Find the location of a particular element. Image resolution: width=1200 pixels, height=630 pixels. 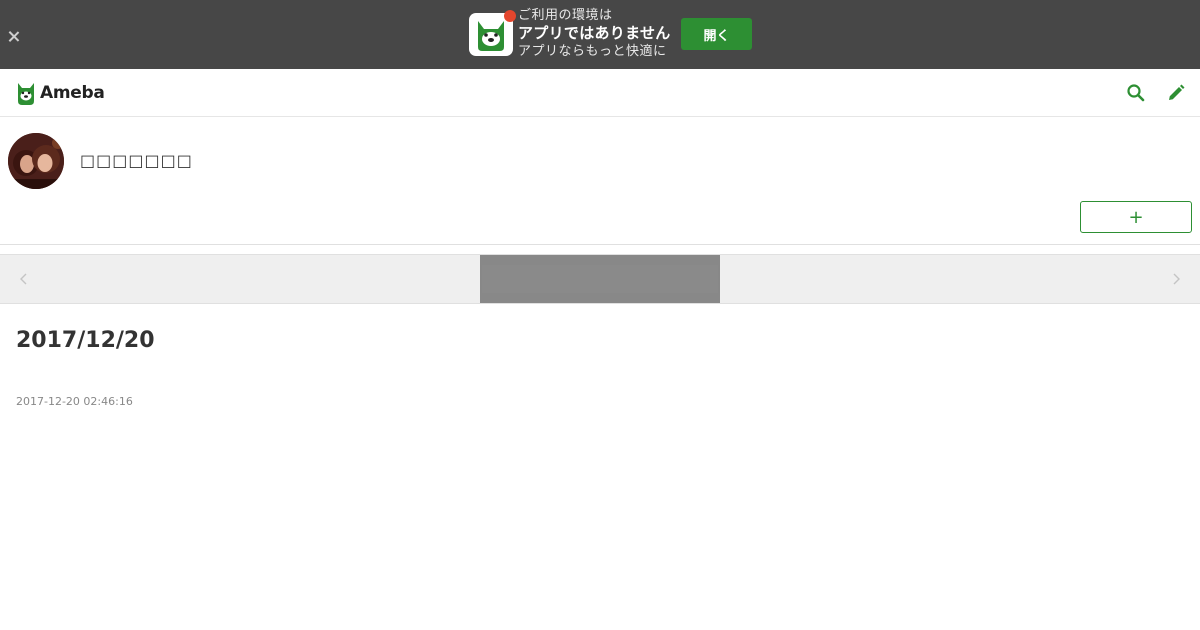

logo-text: Ameba is located at coordinates (72, 93).